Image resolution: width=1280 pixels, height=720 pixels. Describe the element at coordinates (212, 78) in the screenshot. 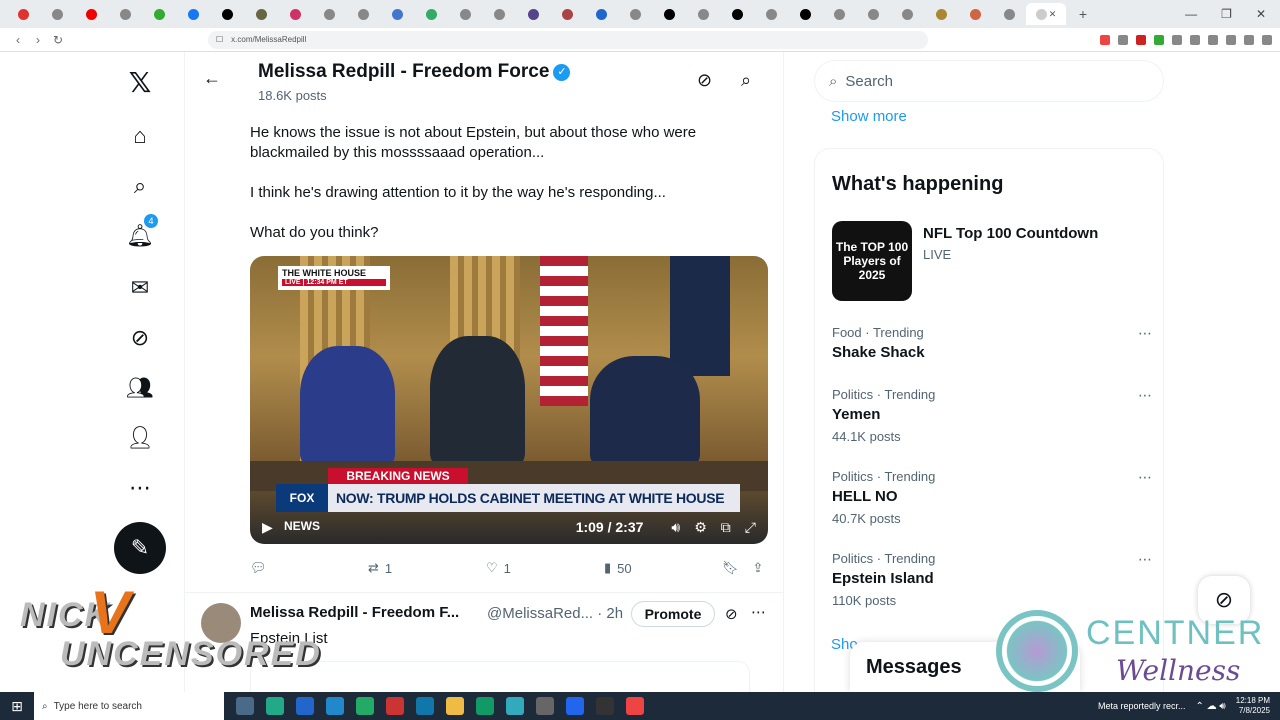

I see `back-arrow-icon: ←` at that location.